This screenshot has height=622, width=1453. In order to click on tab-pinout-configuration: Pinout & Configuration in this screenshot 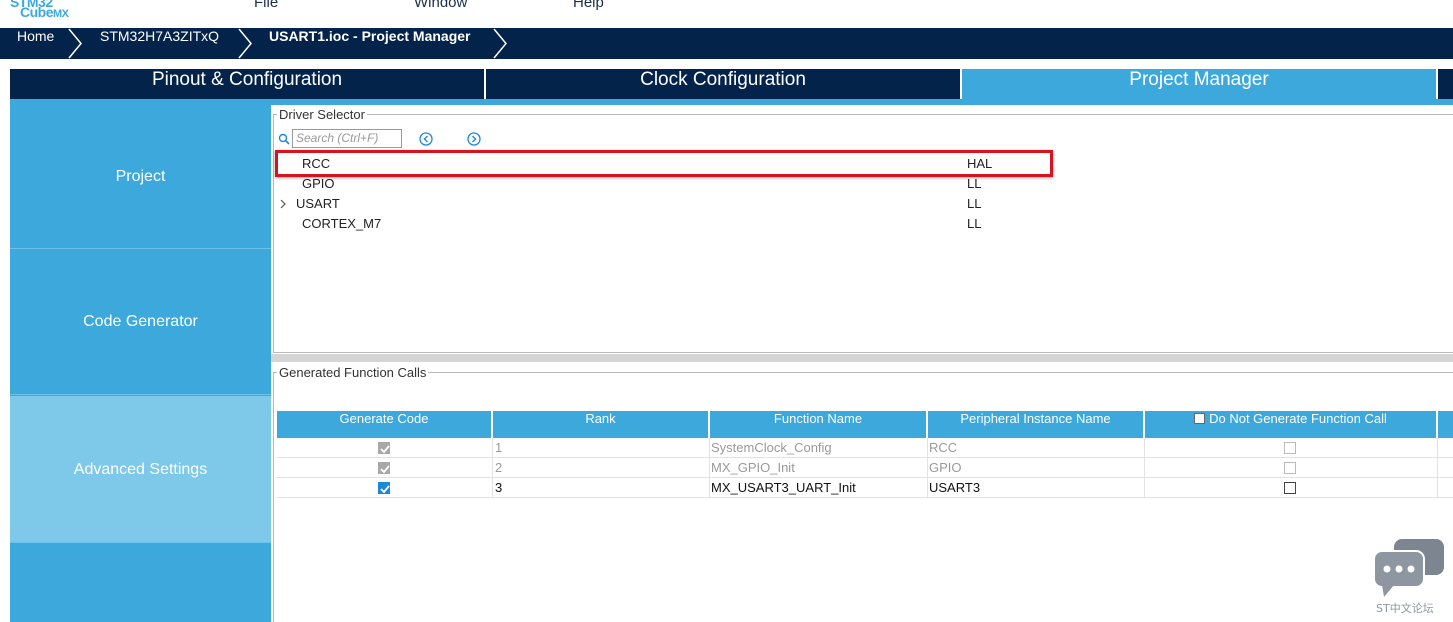, I will do `click(247, 84)`.